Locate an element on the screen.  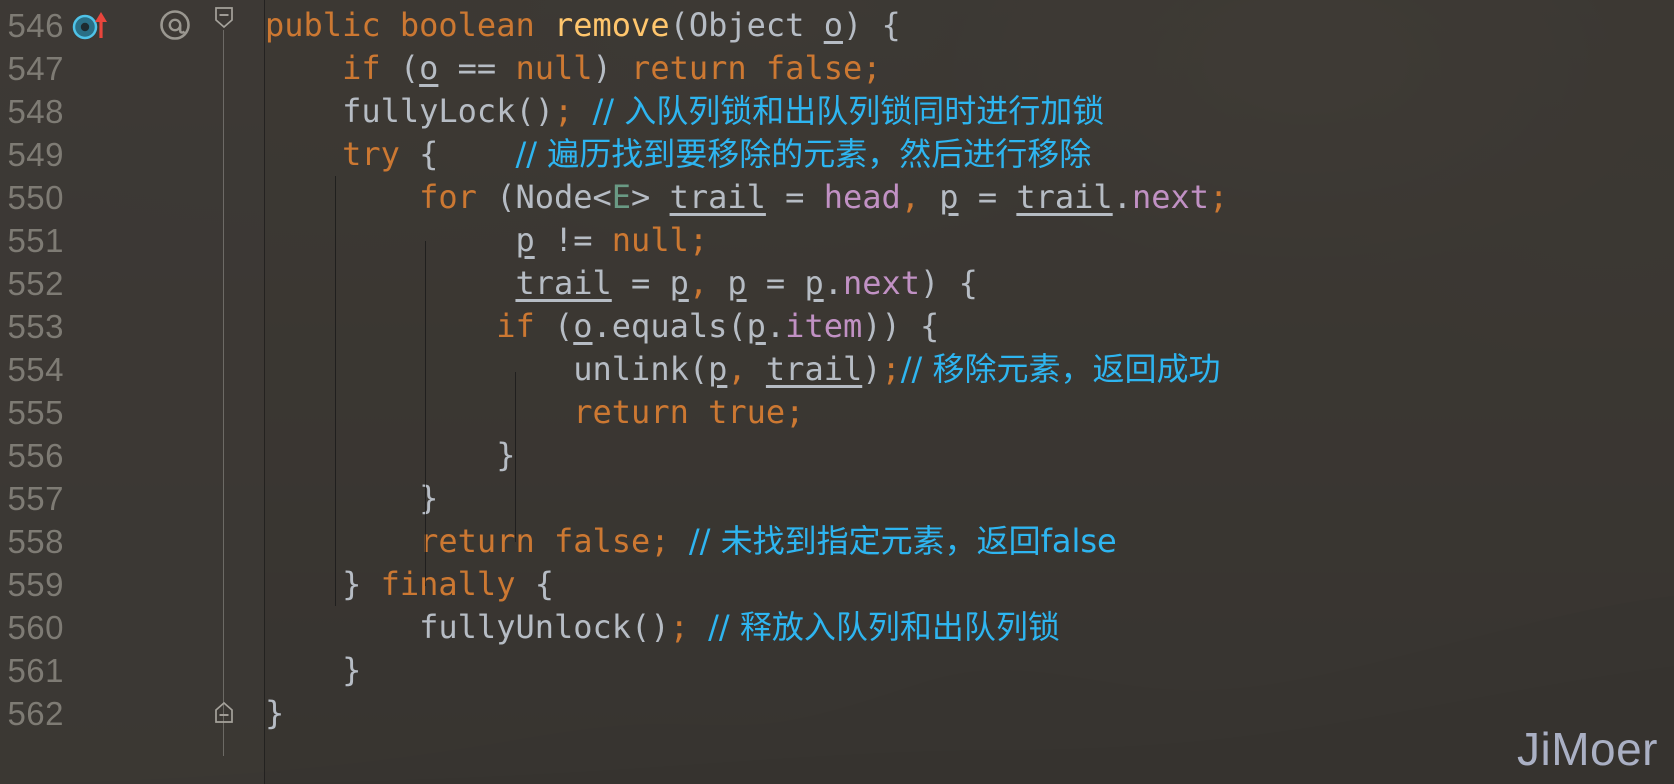
code-token: ) is located at coordinates (872, 369).